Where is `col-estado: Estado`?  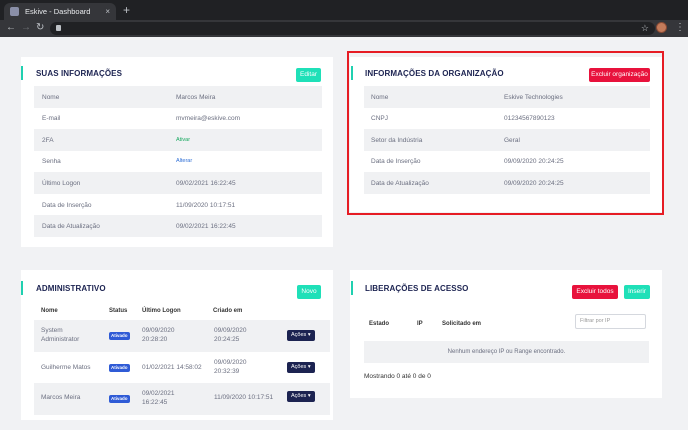
col-estado: Estado is located at coordinates (379, 324).